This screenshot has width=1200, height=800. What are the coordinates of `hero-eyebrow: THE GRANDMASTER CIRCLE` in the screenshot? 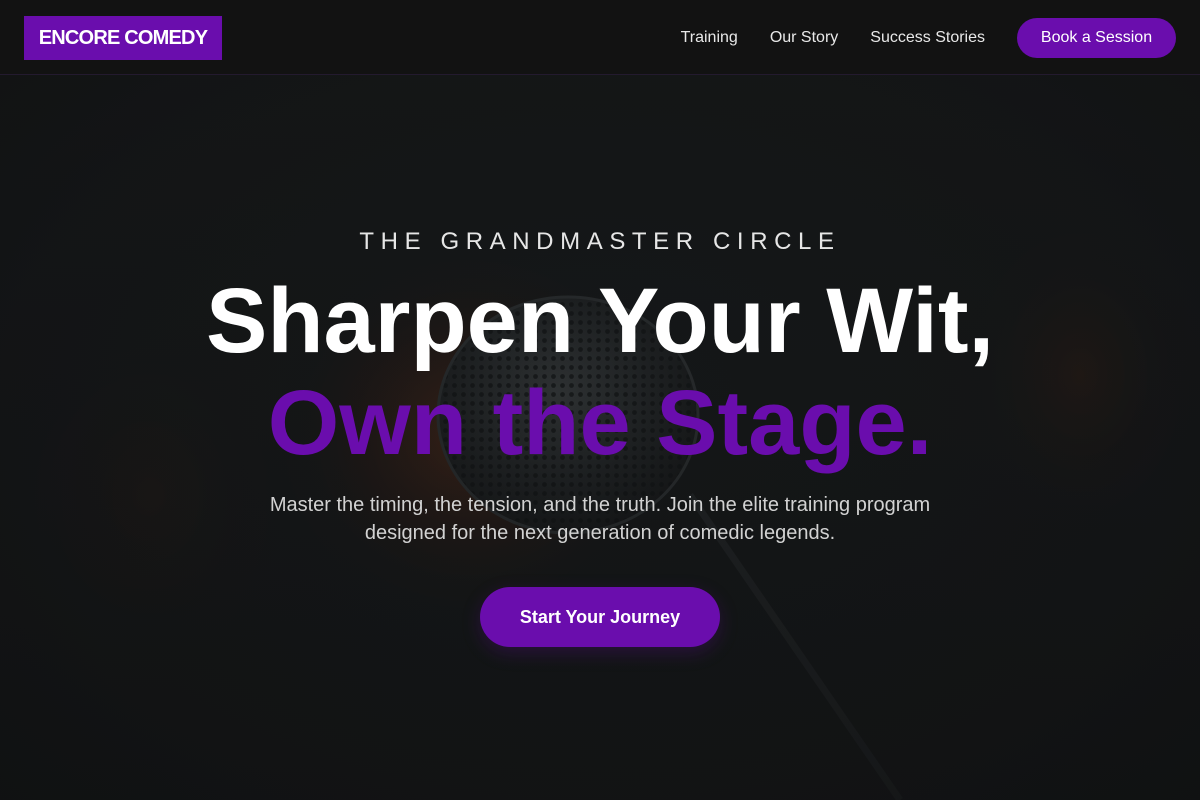 It's located at (600, 241).